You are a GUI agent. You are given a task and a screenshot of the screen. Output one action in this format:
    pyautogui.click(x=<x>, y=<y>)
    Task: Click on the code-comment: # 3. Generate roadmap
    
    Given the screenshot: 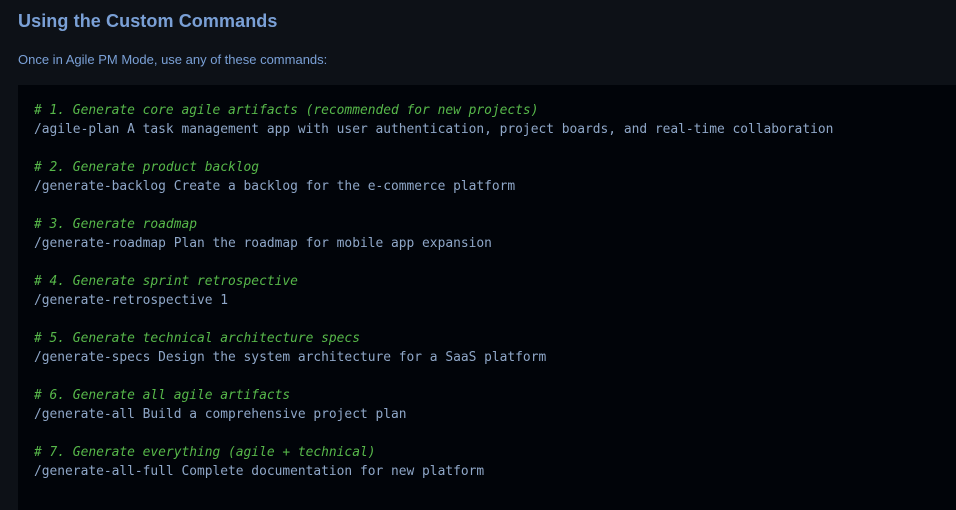 What is the action you would take?
    pyautogui.click(x=115, y=224)
    